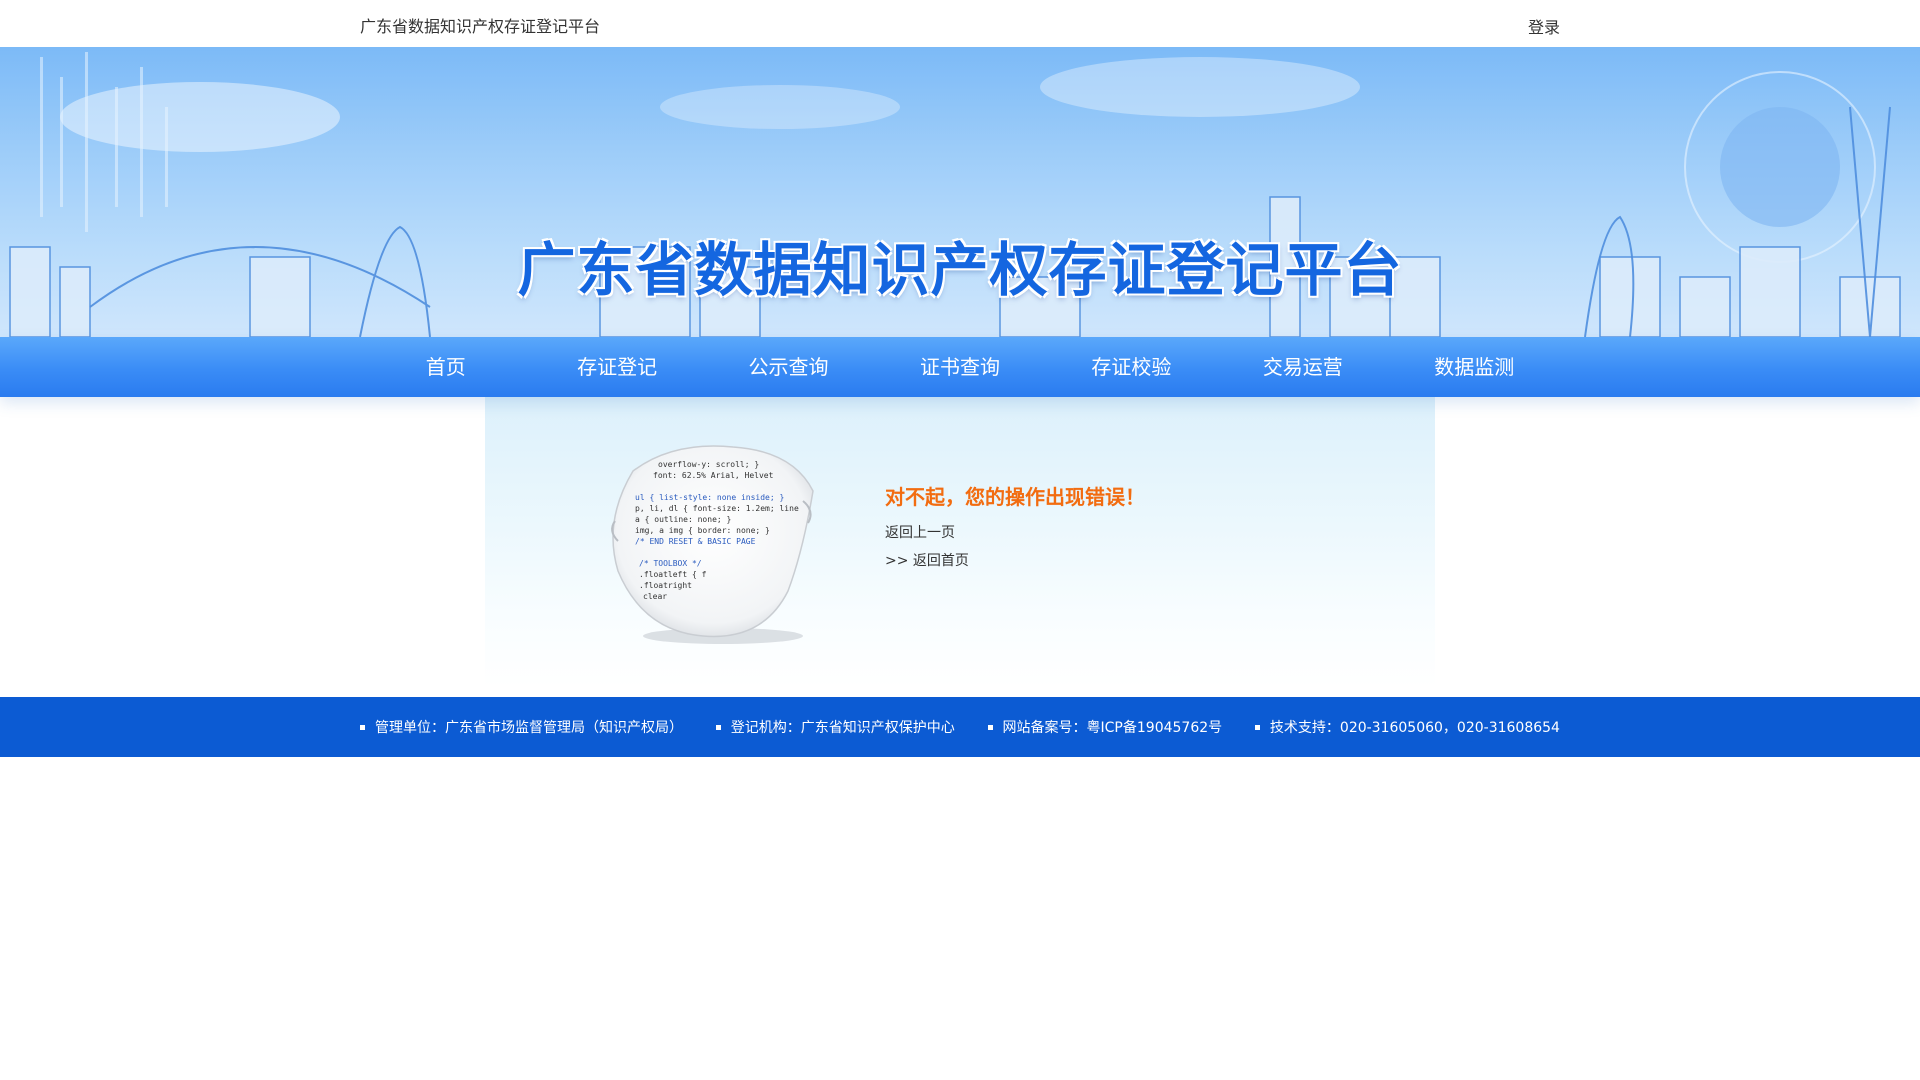 The height and width of the screenshot is (1080, 1920). Describe the element at coordinates (960, 23) in the screenshot. I see `top-bar: 广东省数据知识产权存证登记平台 登录` at that location.